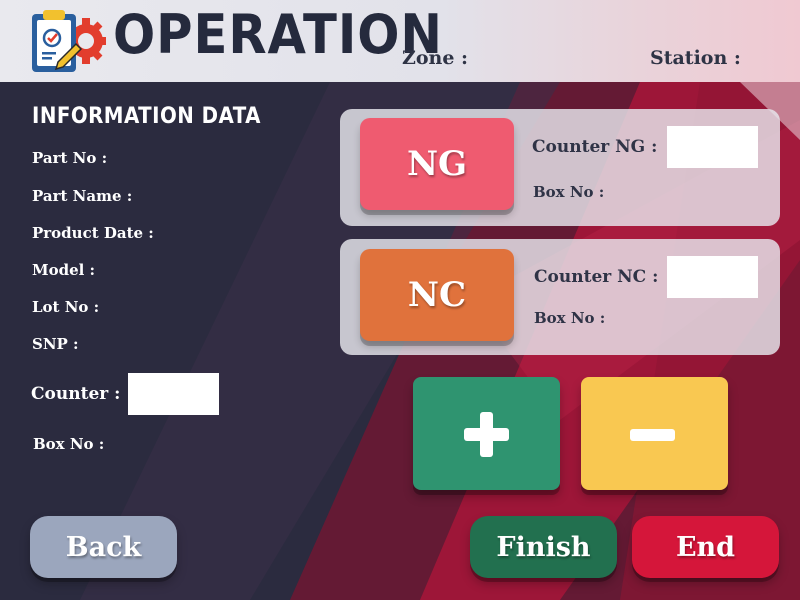  I want to click on end-button: End, so click(705, 547).